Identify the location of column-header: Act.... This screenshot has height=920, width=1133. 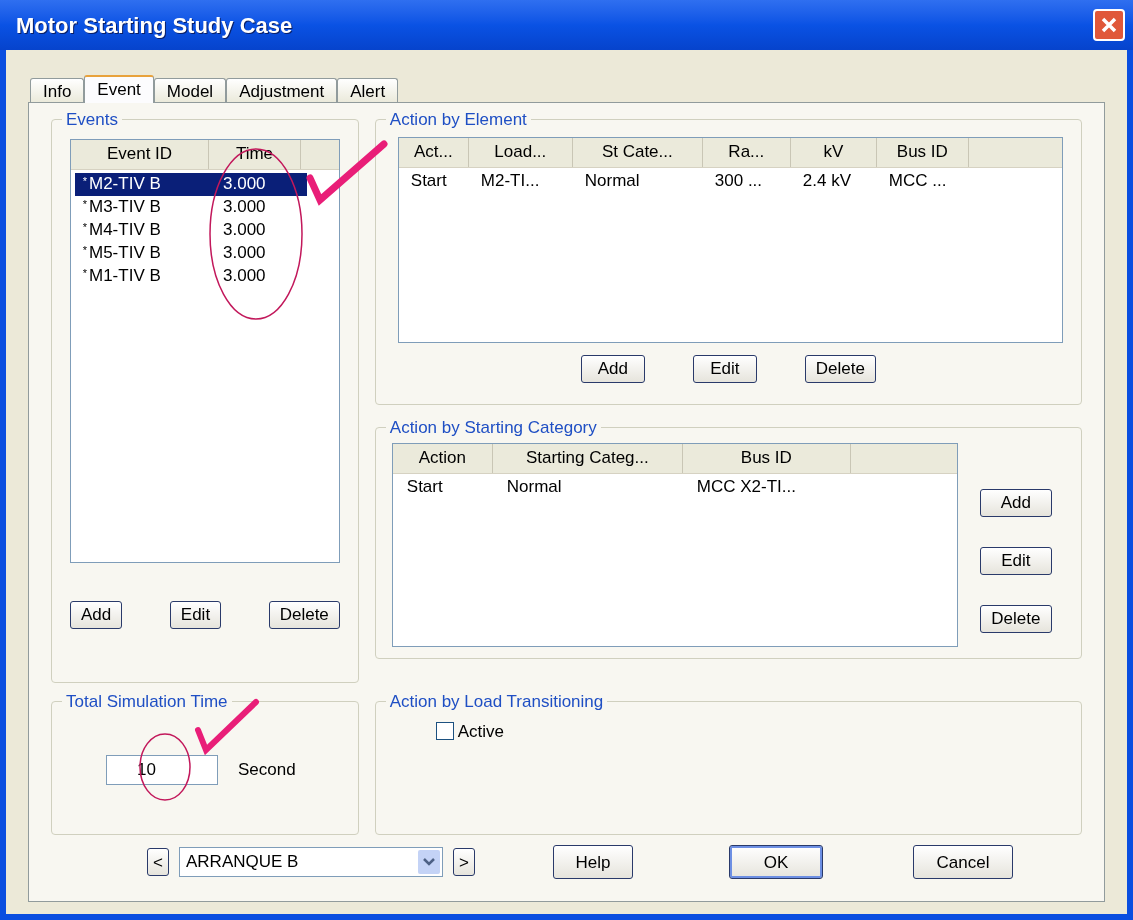
(433, 152).